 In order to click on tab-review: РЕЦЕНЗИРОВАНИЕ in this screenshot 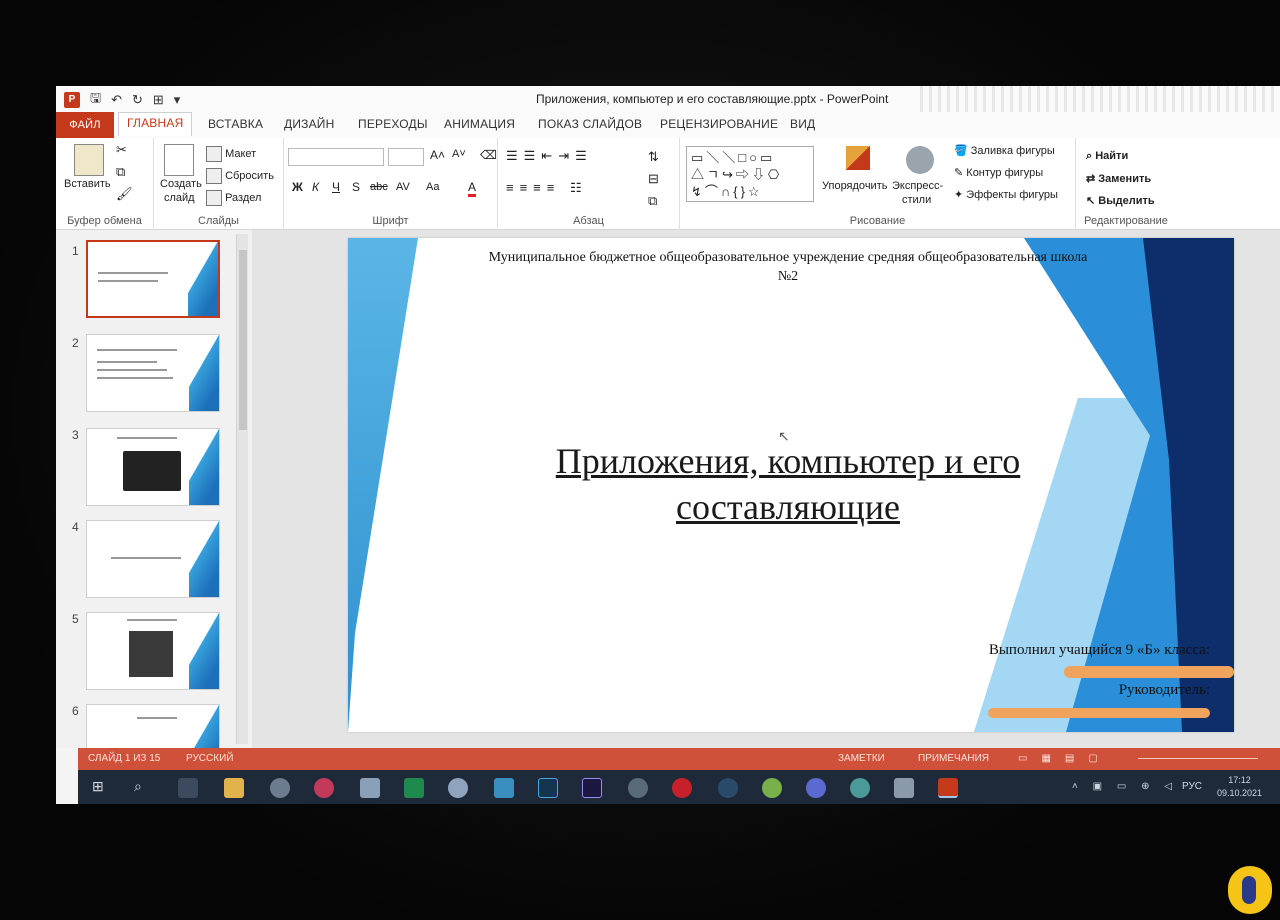, I will do `click(719, 124)`.